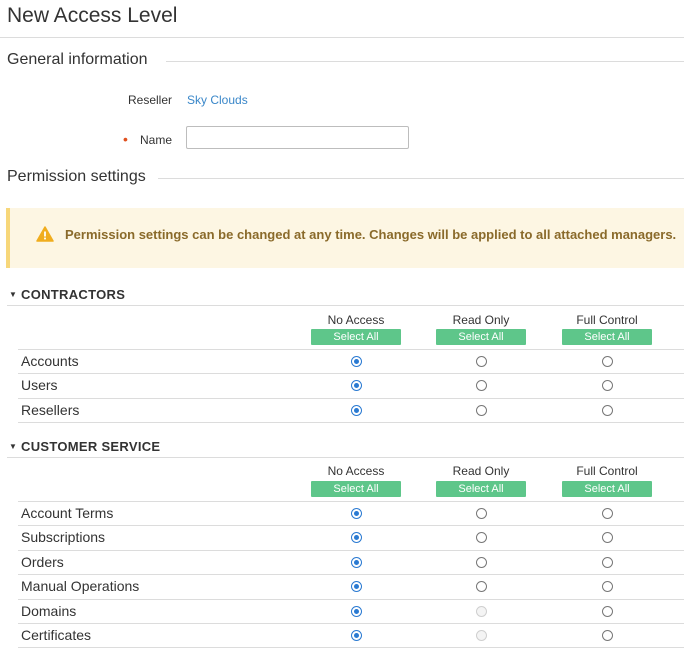  What do you see at coordinates (421, 178) in the screenshot?
I see `permission-settings-divider` at bounding box center [421, 178].